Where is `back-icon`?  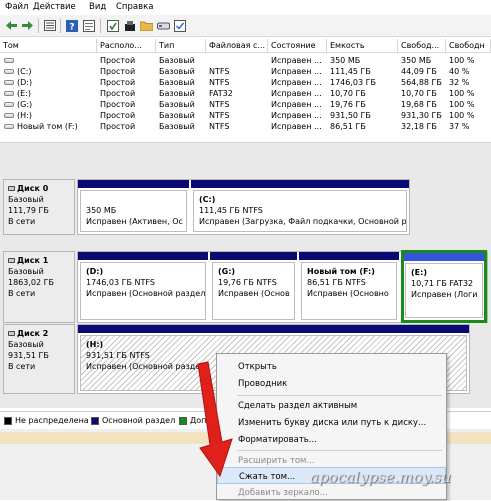 back-icon is located at coordinates (11, 25).